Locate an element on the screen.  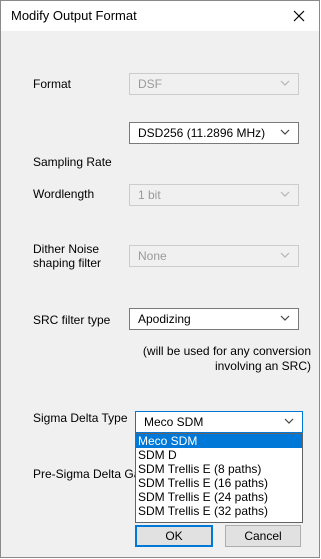
dropdown-option: Meco SDM is located at coordinates (219, 441).